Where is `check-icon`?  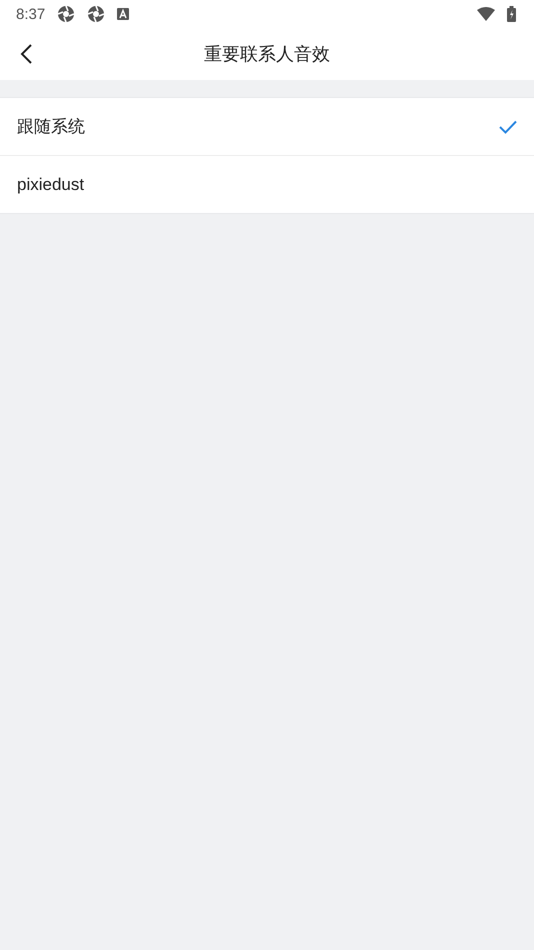 check-icon is located at coordinates (508, 127).